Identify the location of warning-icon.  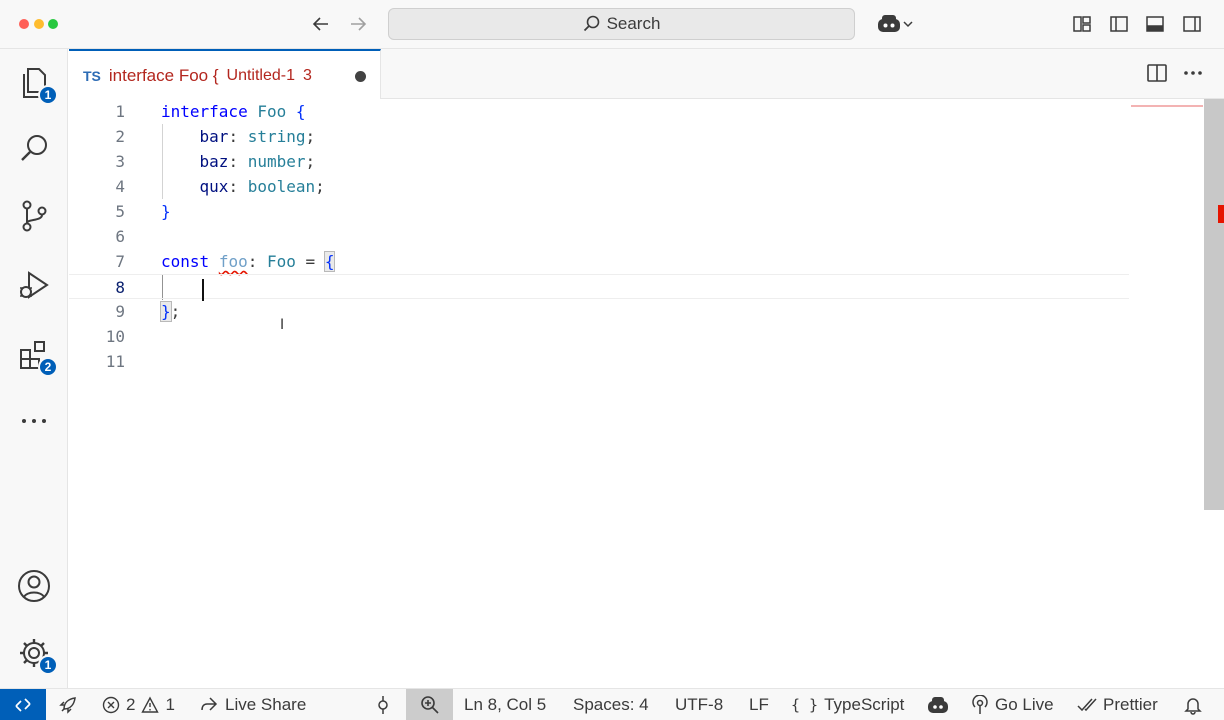
(150, 704).